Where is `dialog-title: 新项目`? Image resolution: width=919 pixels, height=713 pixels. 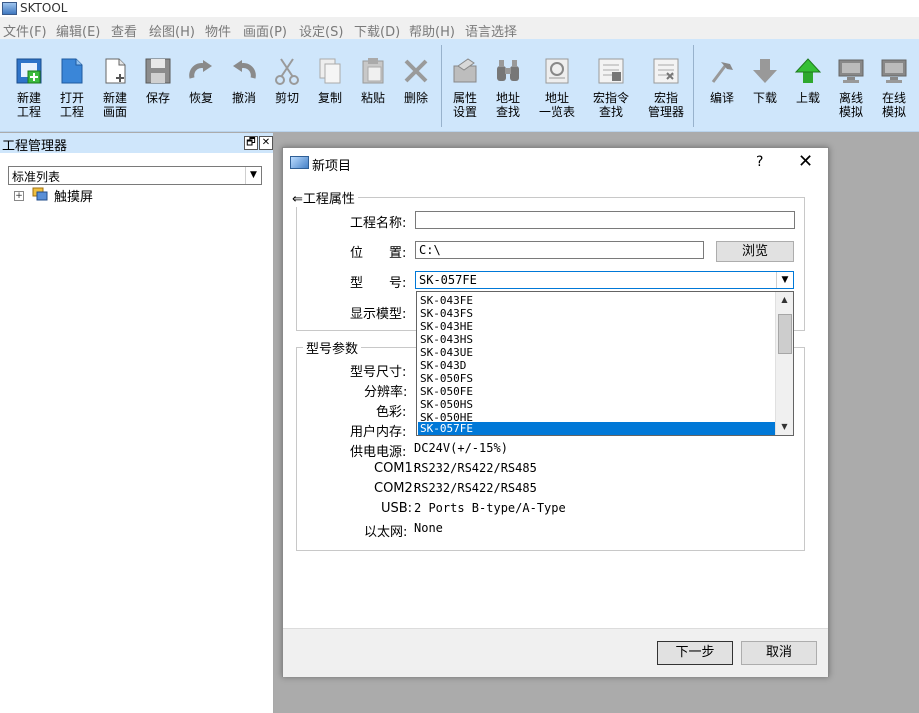 dialog-title: 新项目 is located at coordinates (332, 166).